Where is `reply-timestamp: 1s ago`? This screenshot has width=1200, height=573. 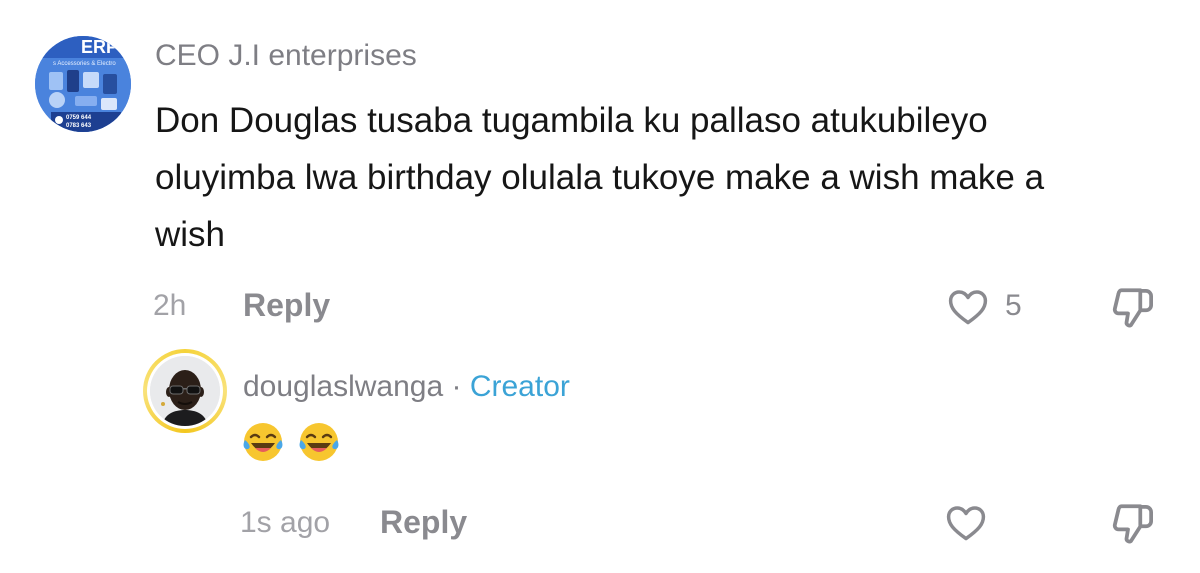
reply-timestamp: 1s ago is located at coordinates (285, 522).